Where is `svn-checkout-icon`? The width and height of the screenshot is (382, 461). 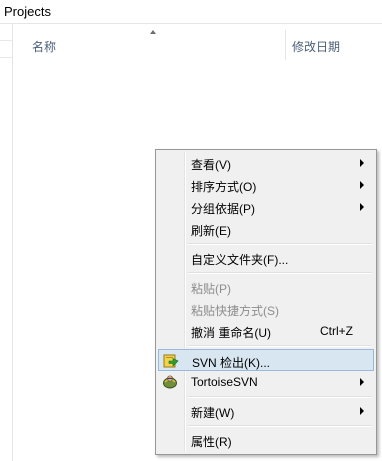 svn-checkout-icon is located at coordinates (171, 361).